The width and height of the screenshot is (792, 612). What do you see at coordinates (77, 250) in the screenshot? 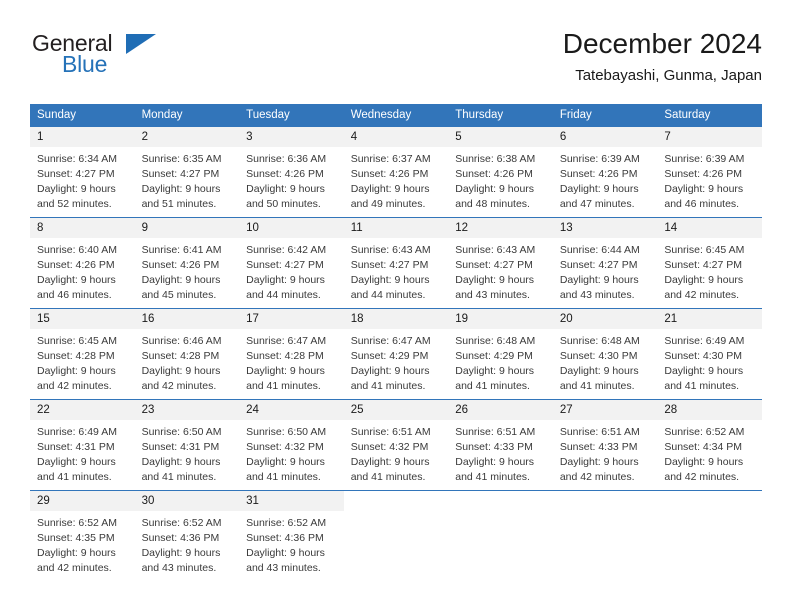
I see `sunrise-text: Sunrise: 6:40 AM` at bounding box center [77, 250].